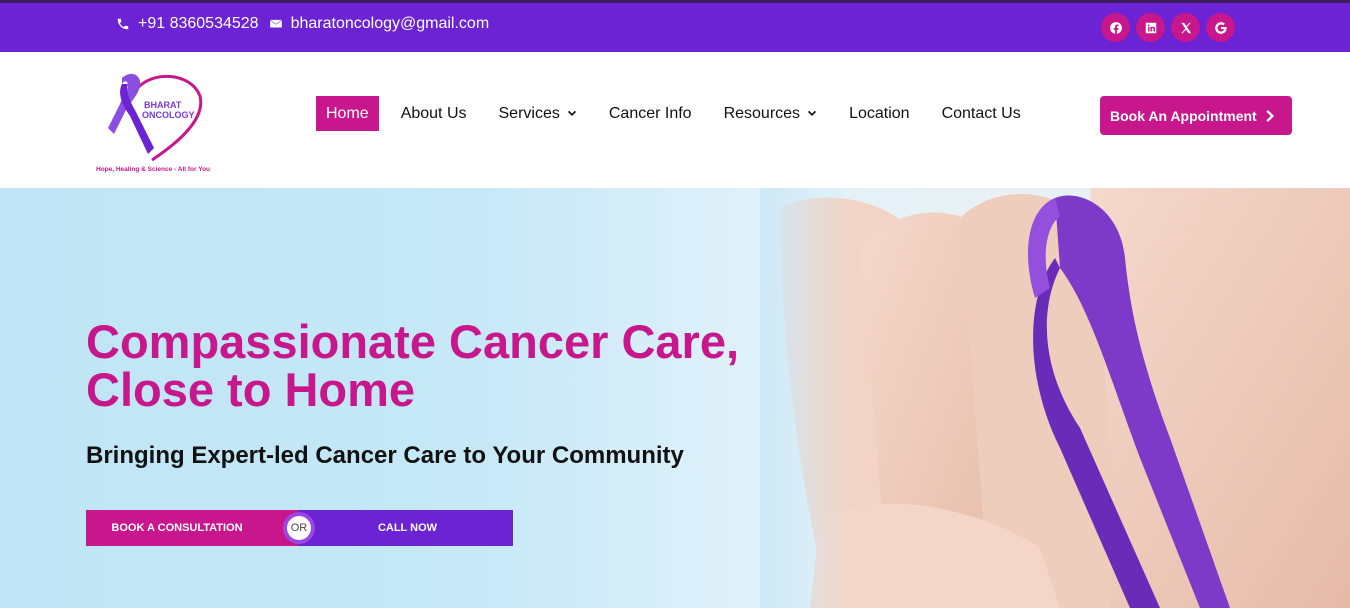  I want to click on nav-cancer-info-label: Cancer Info, so click(650, 113).